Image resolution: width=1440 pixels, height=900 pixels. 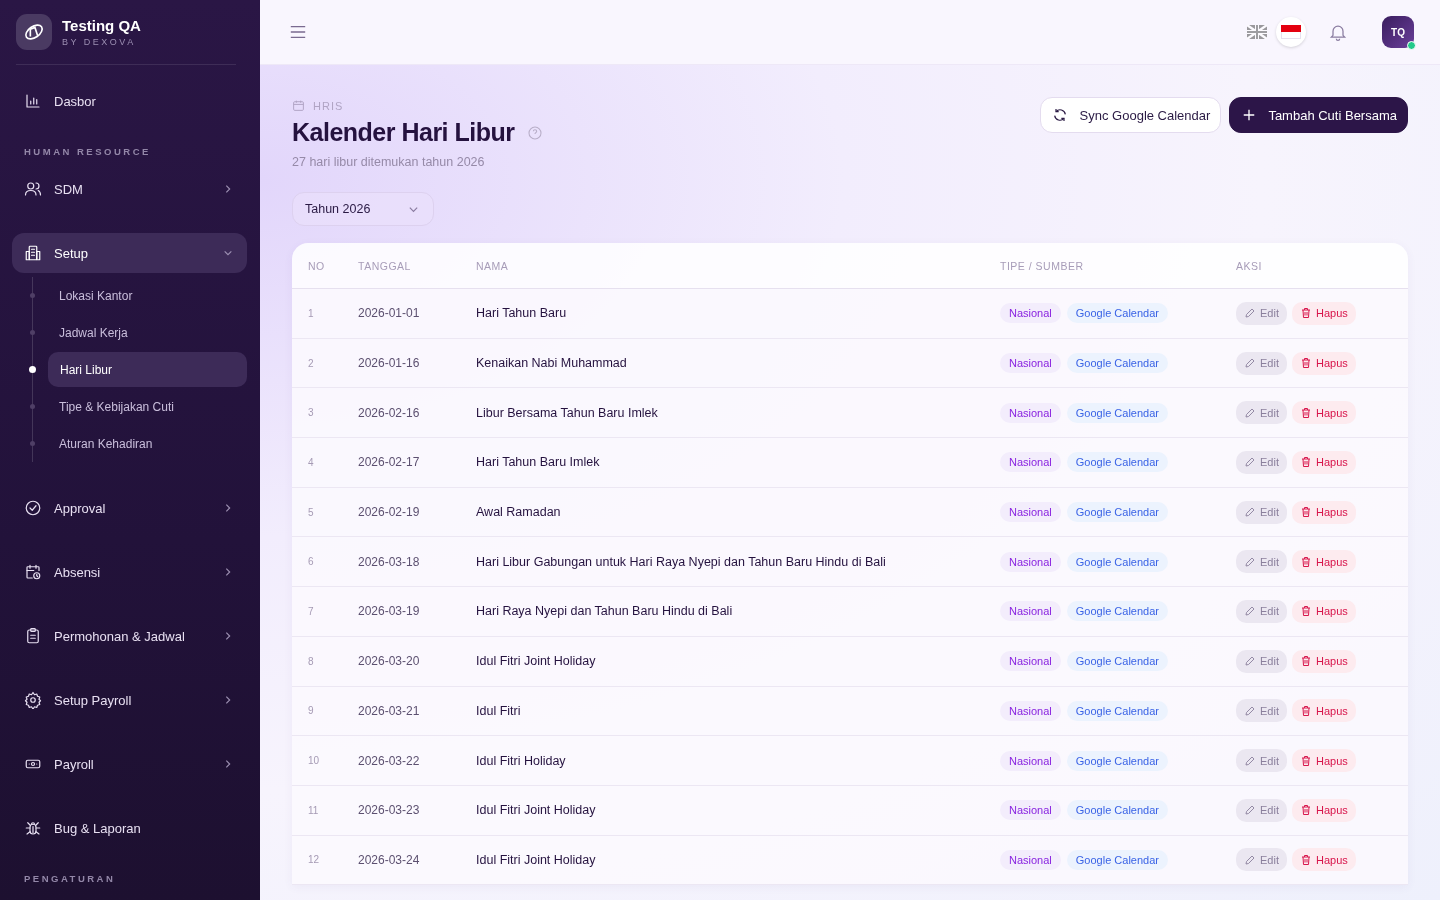 What do you see at coordinates (1042, 265) in the screenshot?
I see `column-header: TIPE / SUMBER` at bounding box center [1042, 265].